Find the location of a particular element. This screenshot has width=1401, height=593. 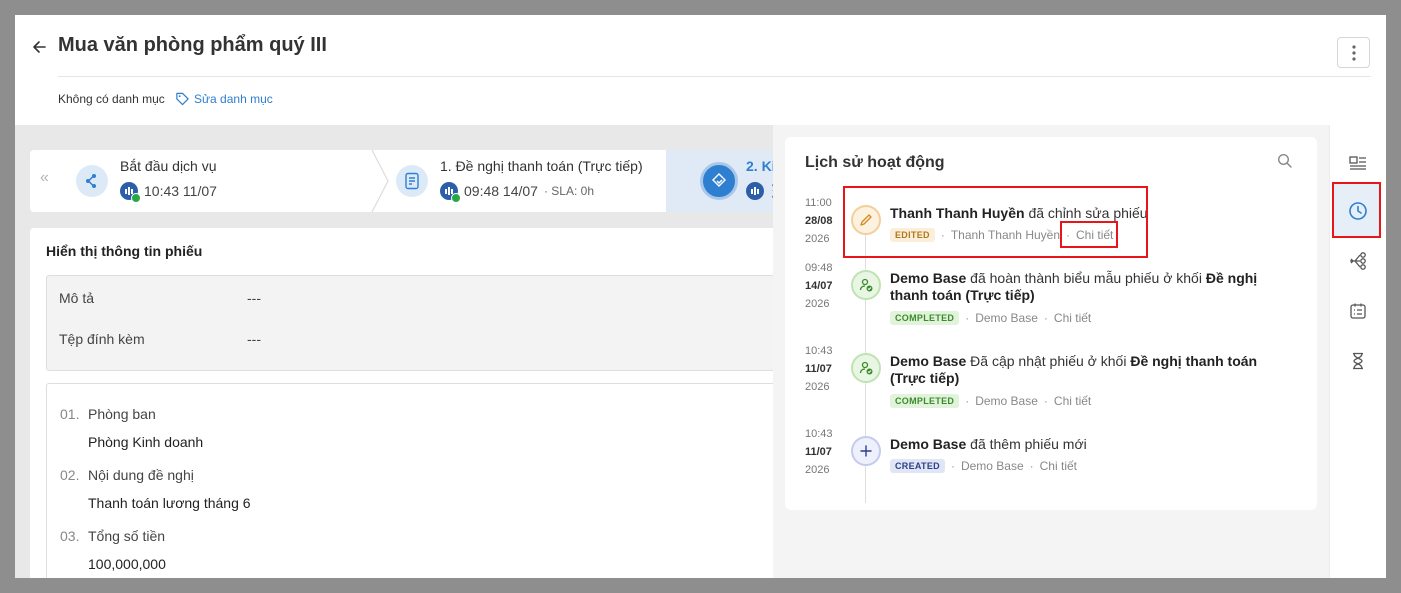

activity-action: Đã cập nhật phiếu ở khối is located at coordinates (1048, 361).